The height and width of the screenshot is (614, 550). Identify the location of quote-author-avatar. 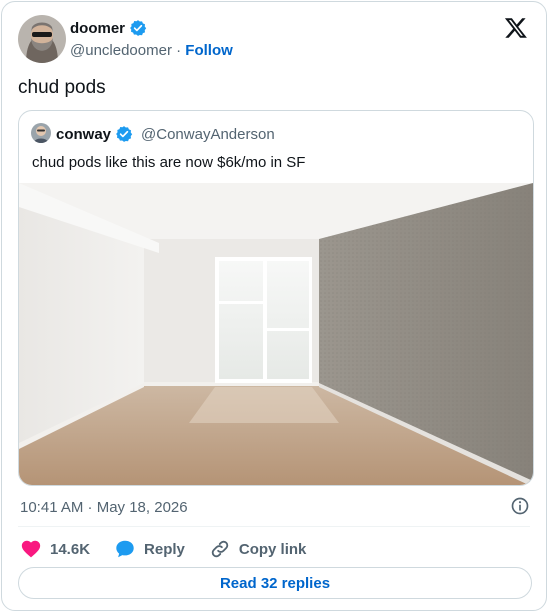
(41, 133).